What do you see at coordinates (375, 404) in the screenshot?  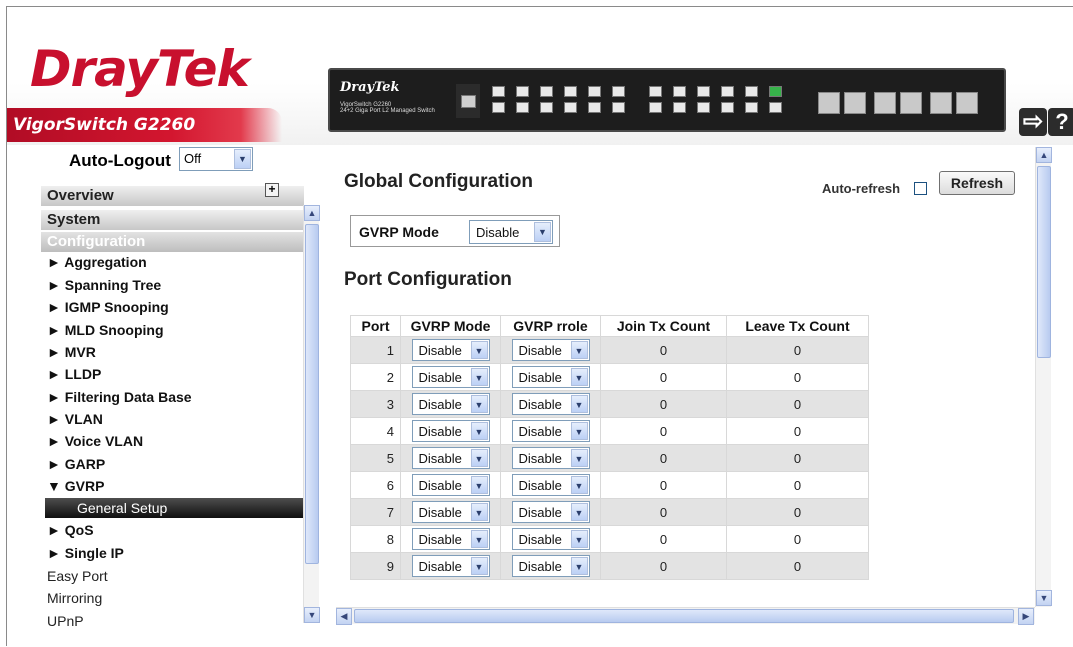 I see `port-number: 3` at bounding box center [375, 404].